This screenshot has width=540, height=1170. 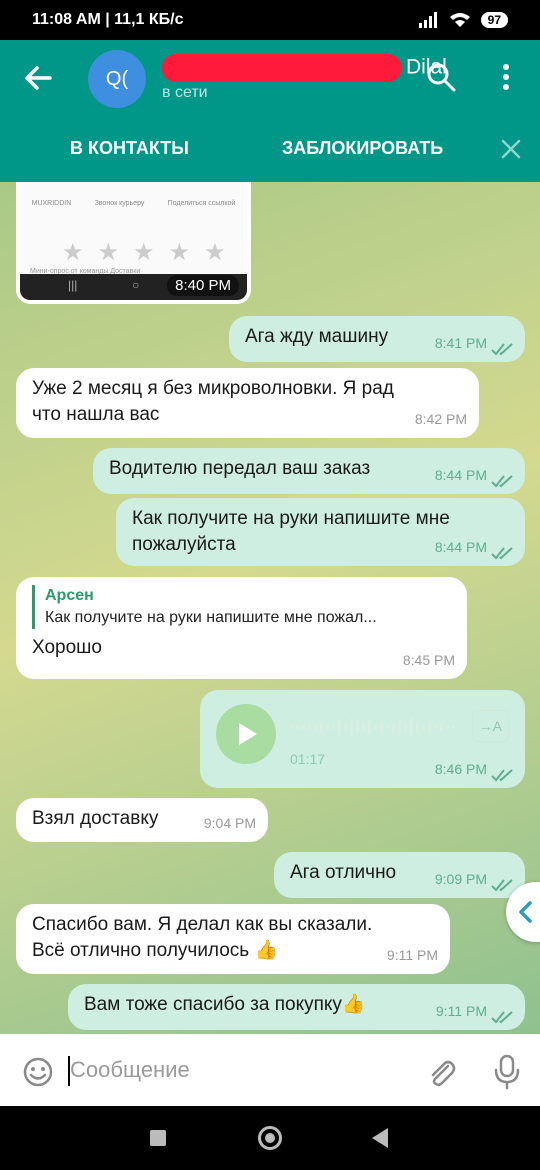 I want to click on message-text: Как получите на руки напишите мне, so click(x=291, y=518).